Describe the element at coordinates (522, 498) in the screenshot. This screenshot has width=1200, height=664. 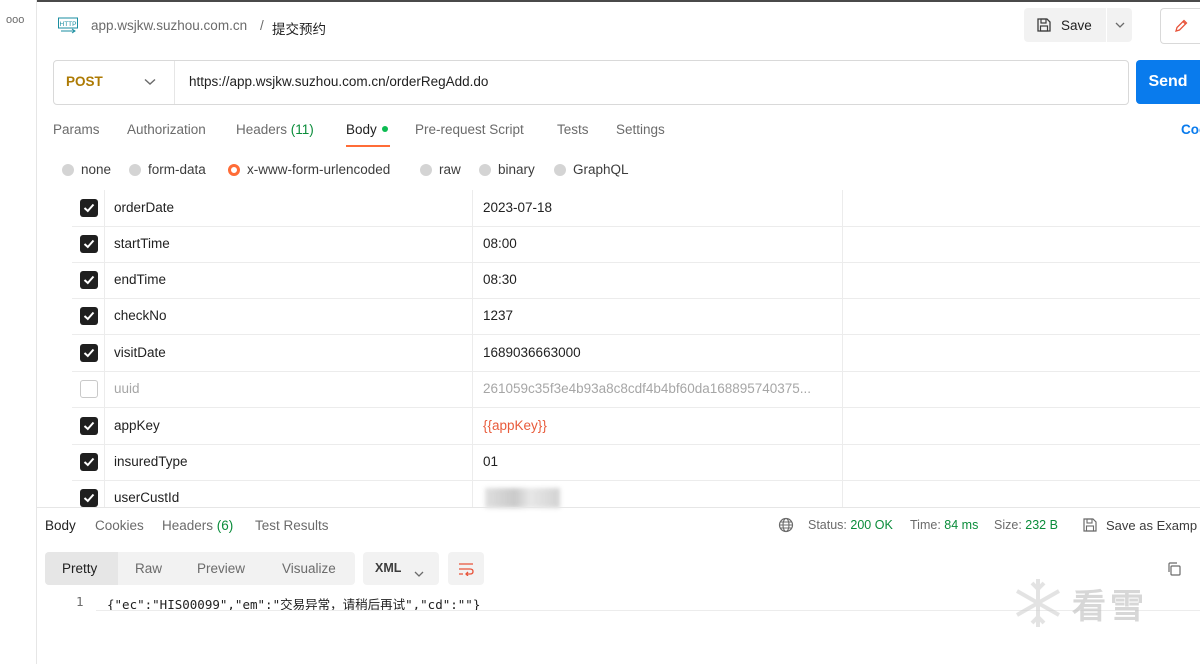
I see `redacted-value` at that location.